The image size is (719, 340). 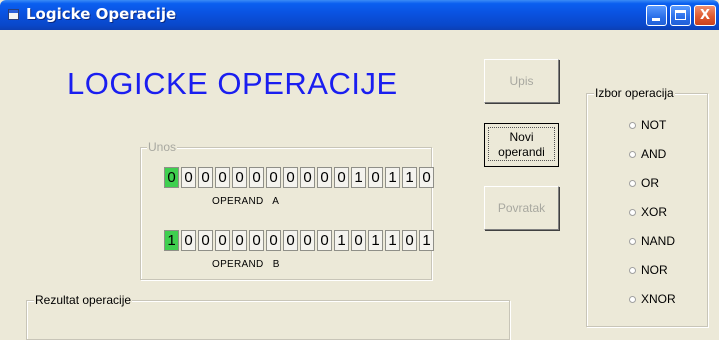 I want to click on radio-xor: XOR, so click(x=648, y=212).